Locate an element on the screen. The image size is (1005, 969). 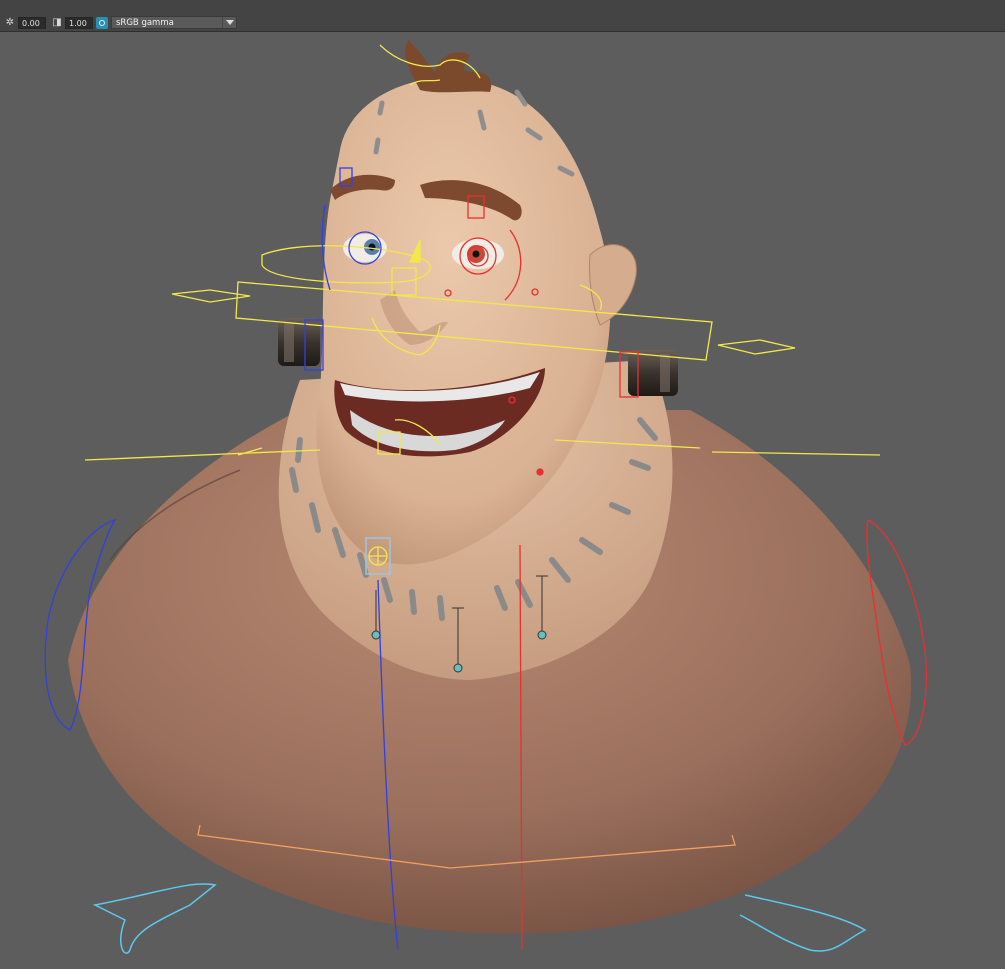
menu-bar is located at coordinates (502, 7).